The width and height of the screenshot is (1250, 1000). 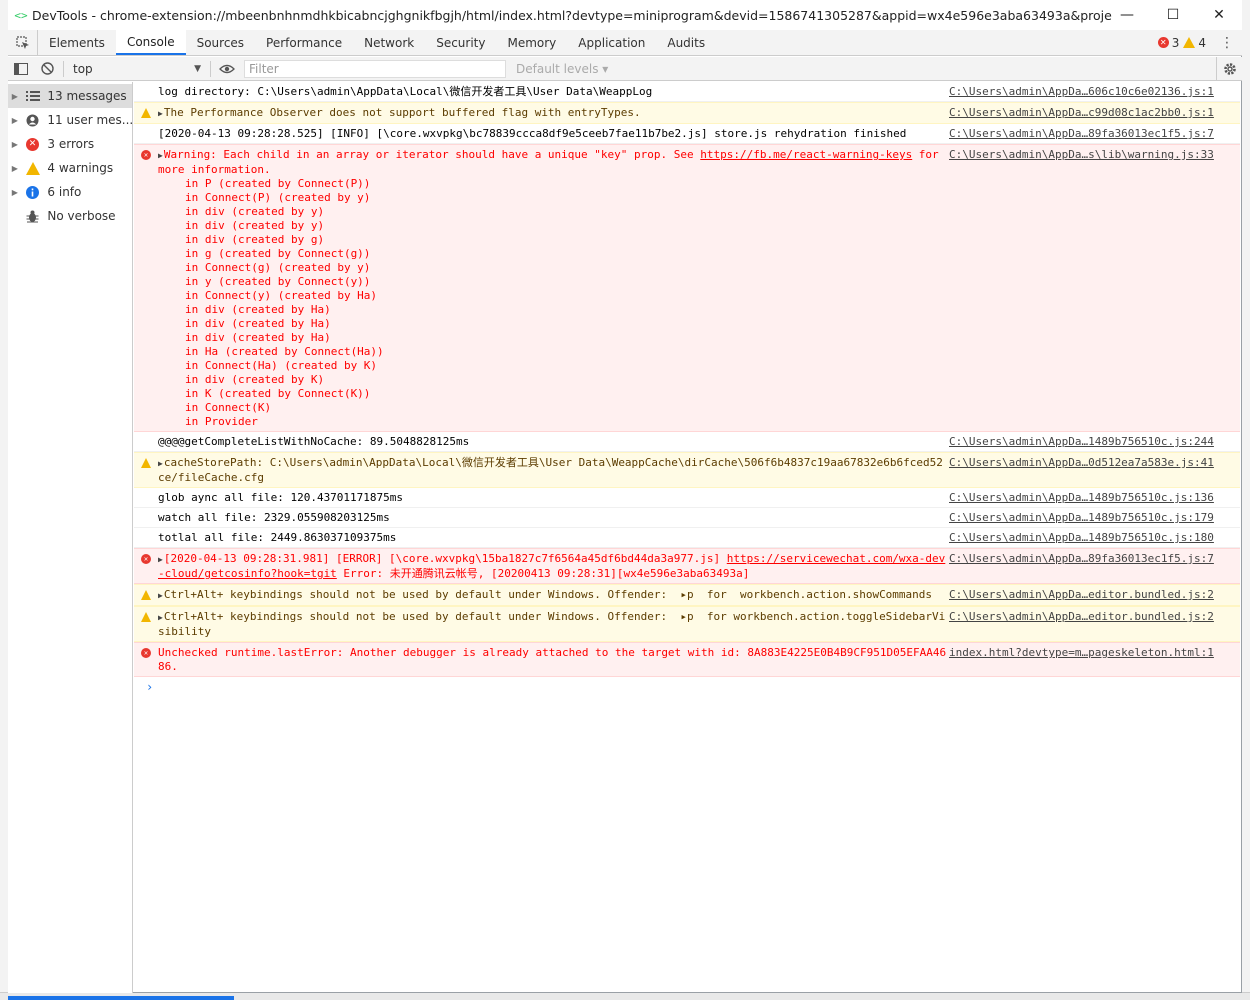 What do you see at coordinates (1081, 113) in the screenshot?
I see `source-link: C:\Users\admin\AppDa…c99d08c1ac2bb0.js:1` at bounding box center [1081, 113].